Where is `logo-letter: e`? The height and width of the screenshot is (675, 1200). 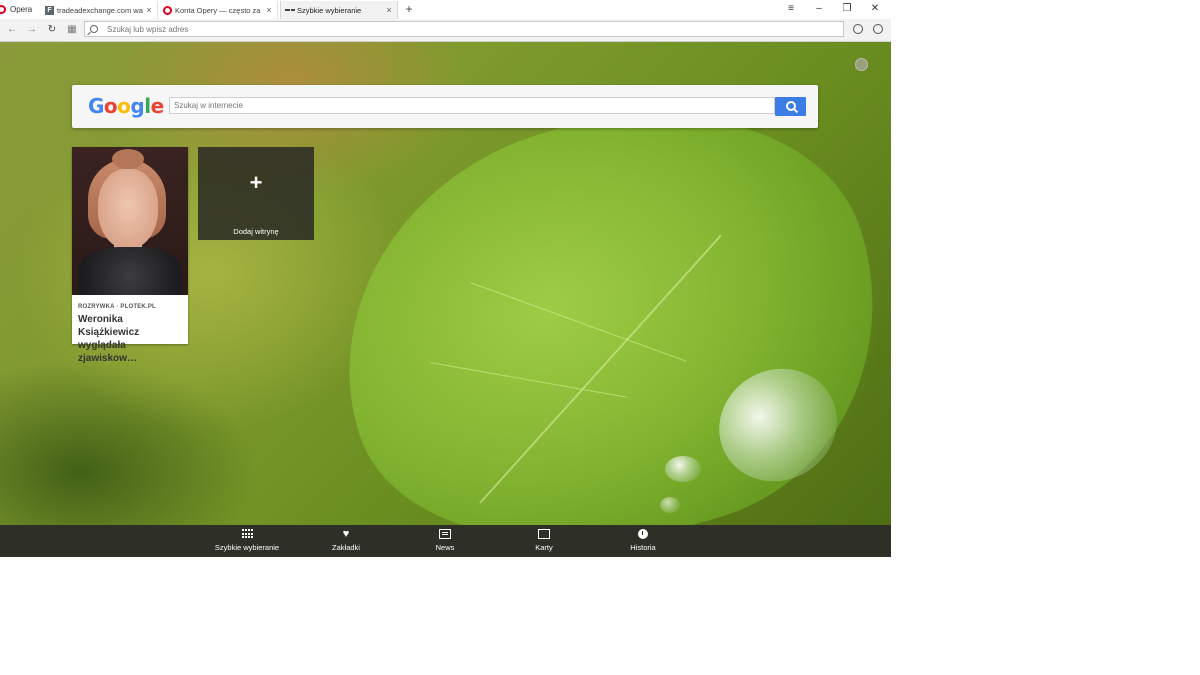
logo-letter: e is located at coordinates (157, 106).